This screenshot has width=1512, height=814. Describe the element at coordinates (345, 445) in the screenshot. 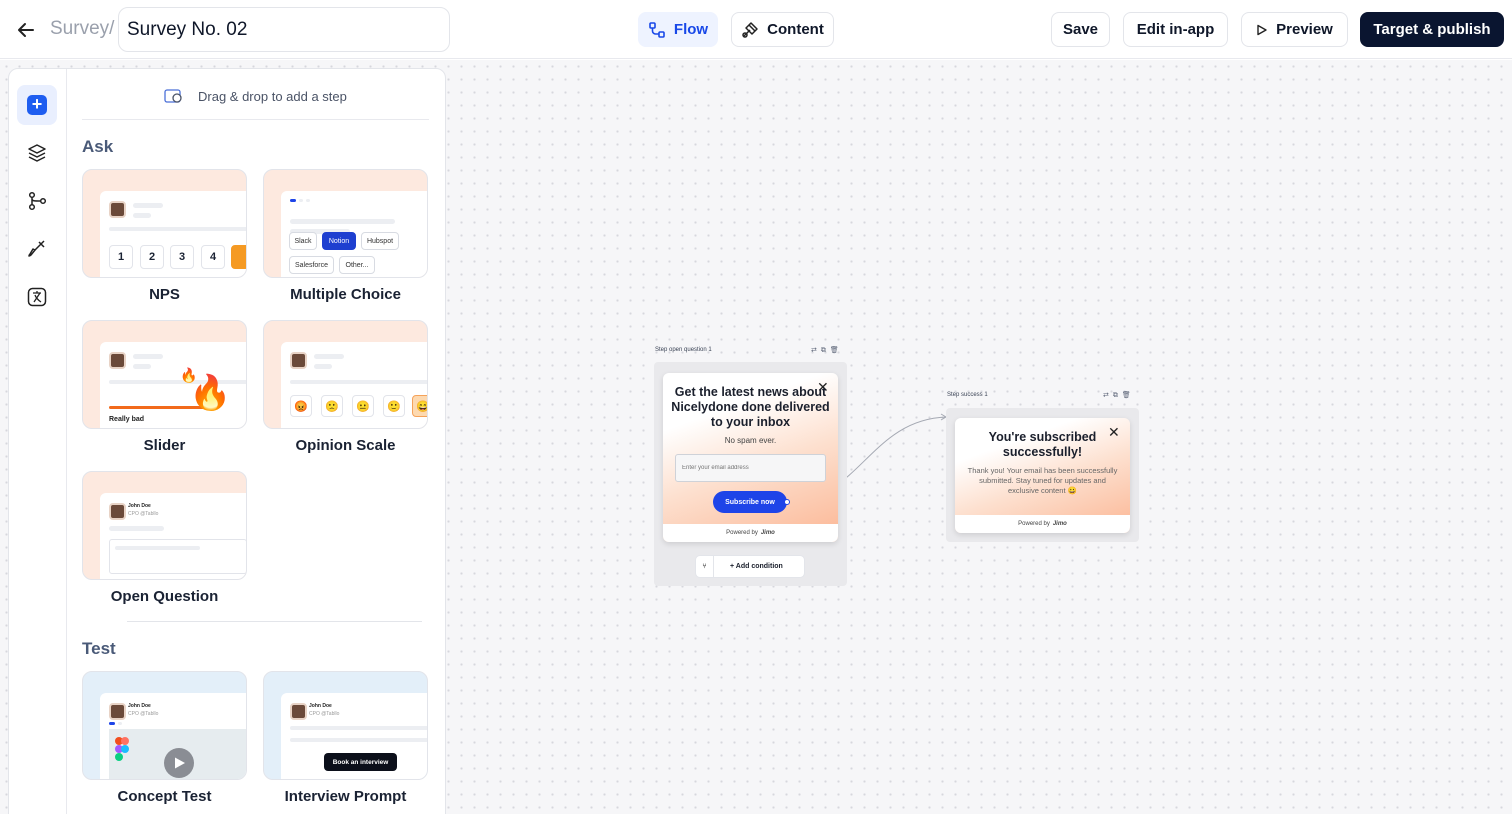

I see `card-opinion-scale-label: Opinion Scale` at that location.